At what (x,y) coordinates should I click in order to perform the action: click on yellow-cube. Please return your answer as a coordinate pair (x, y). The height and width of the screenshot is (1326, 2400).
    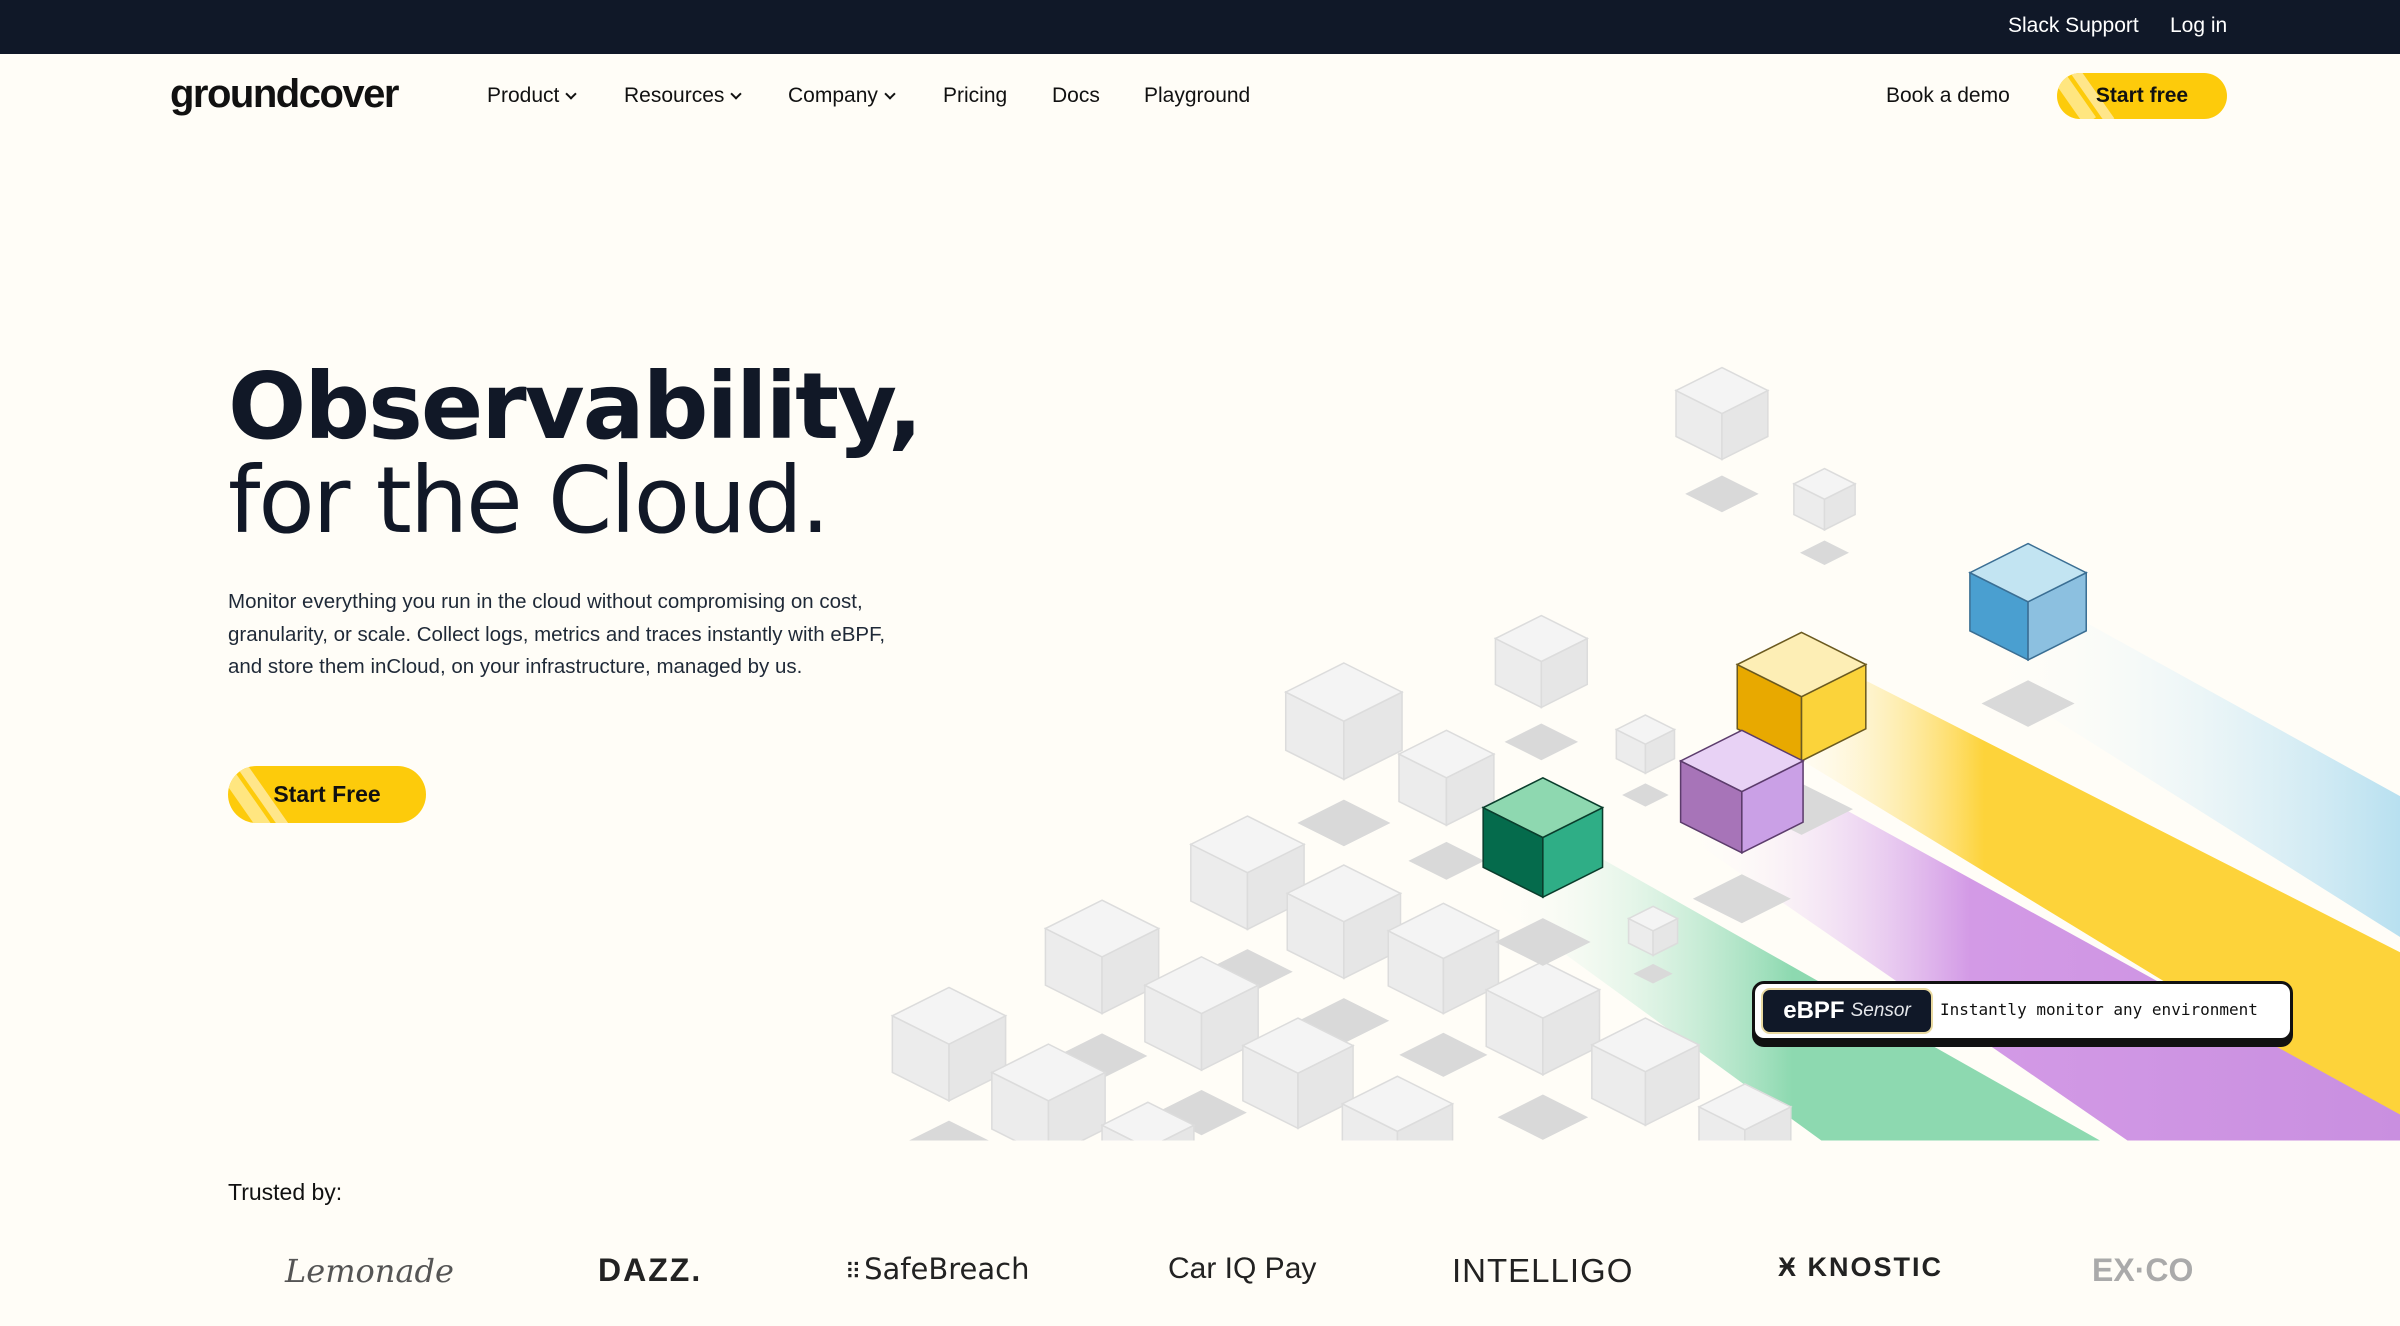
    Looking at the image, I should click on (1801, 733).